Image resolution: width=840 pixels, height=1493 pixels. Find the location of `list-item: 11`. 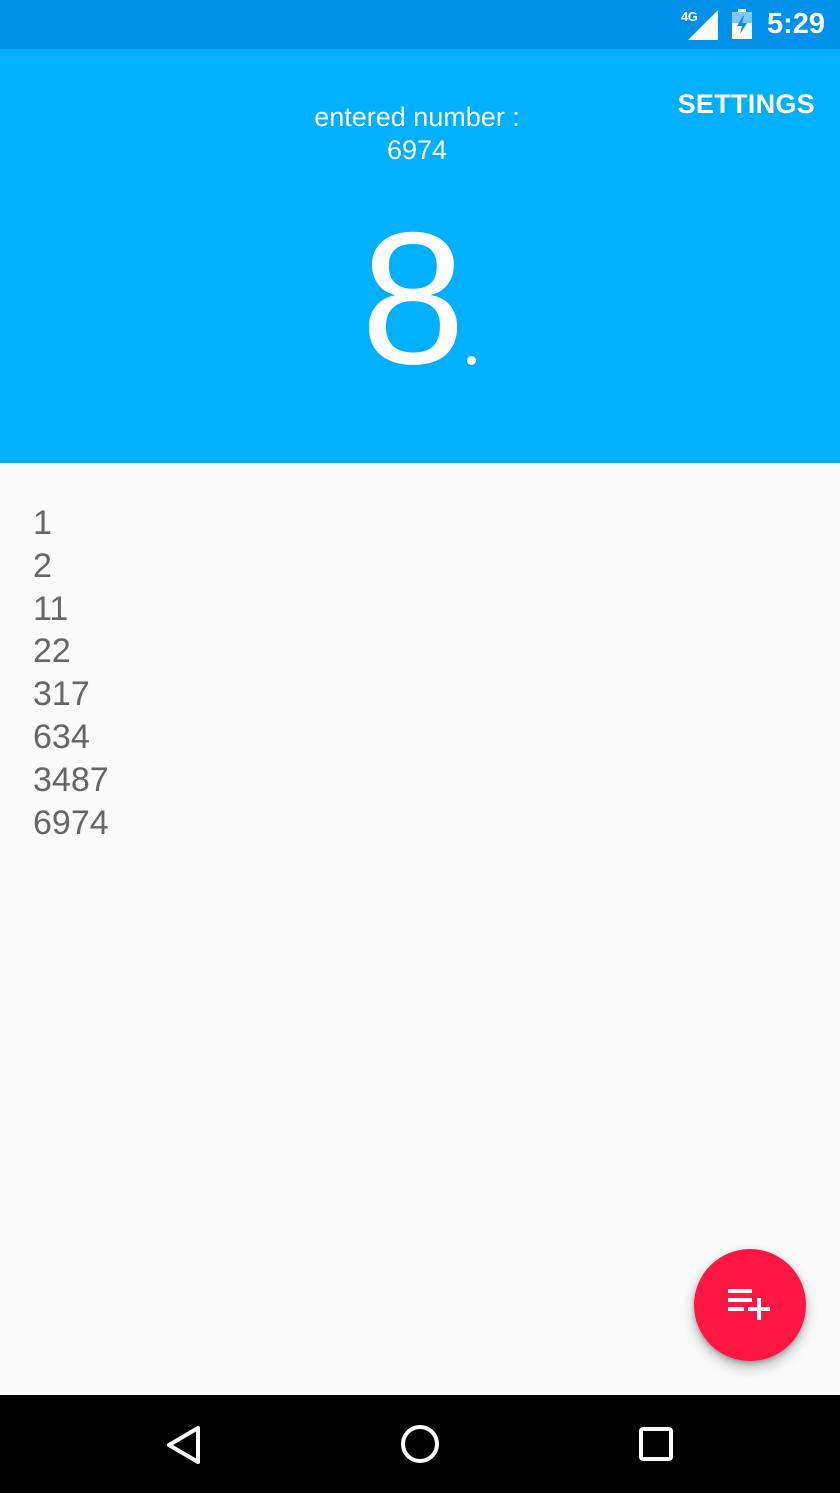

list-item: 11 is located at coordinates (51, 608).